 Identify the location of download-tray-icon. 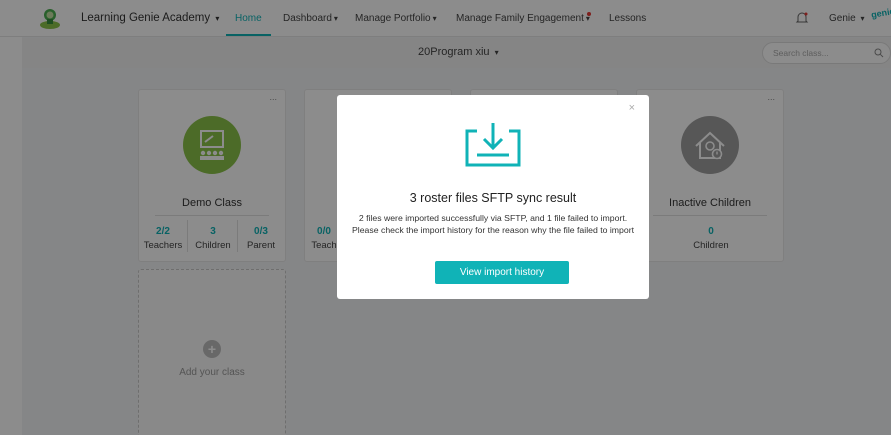
(493, 145).